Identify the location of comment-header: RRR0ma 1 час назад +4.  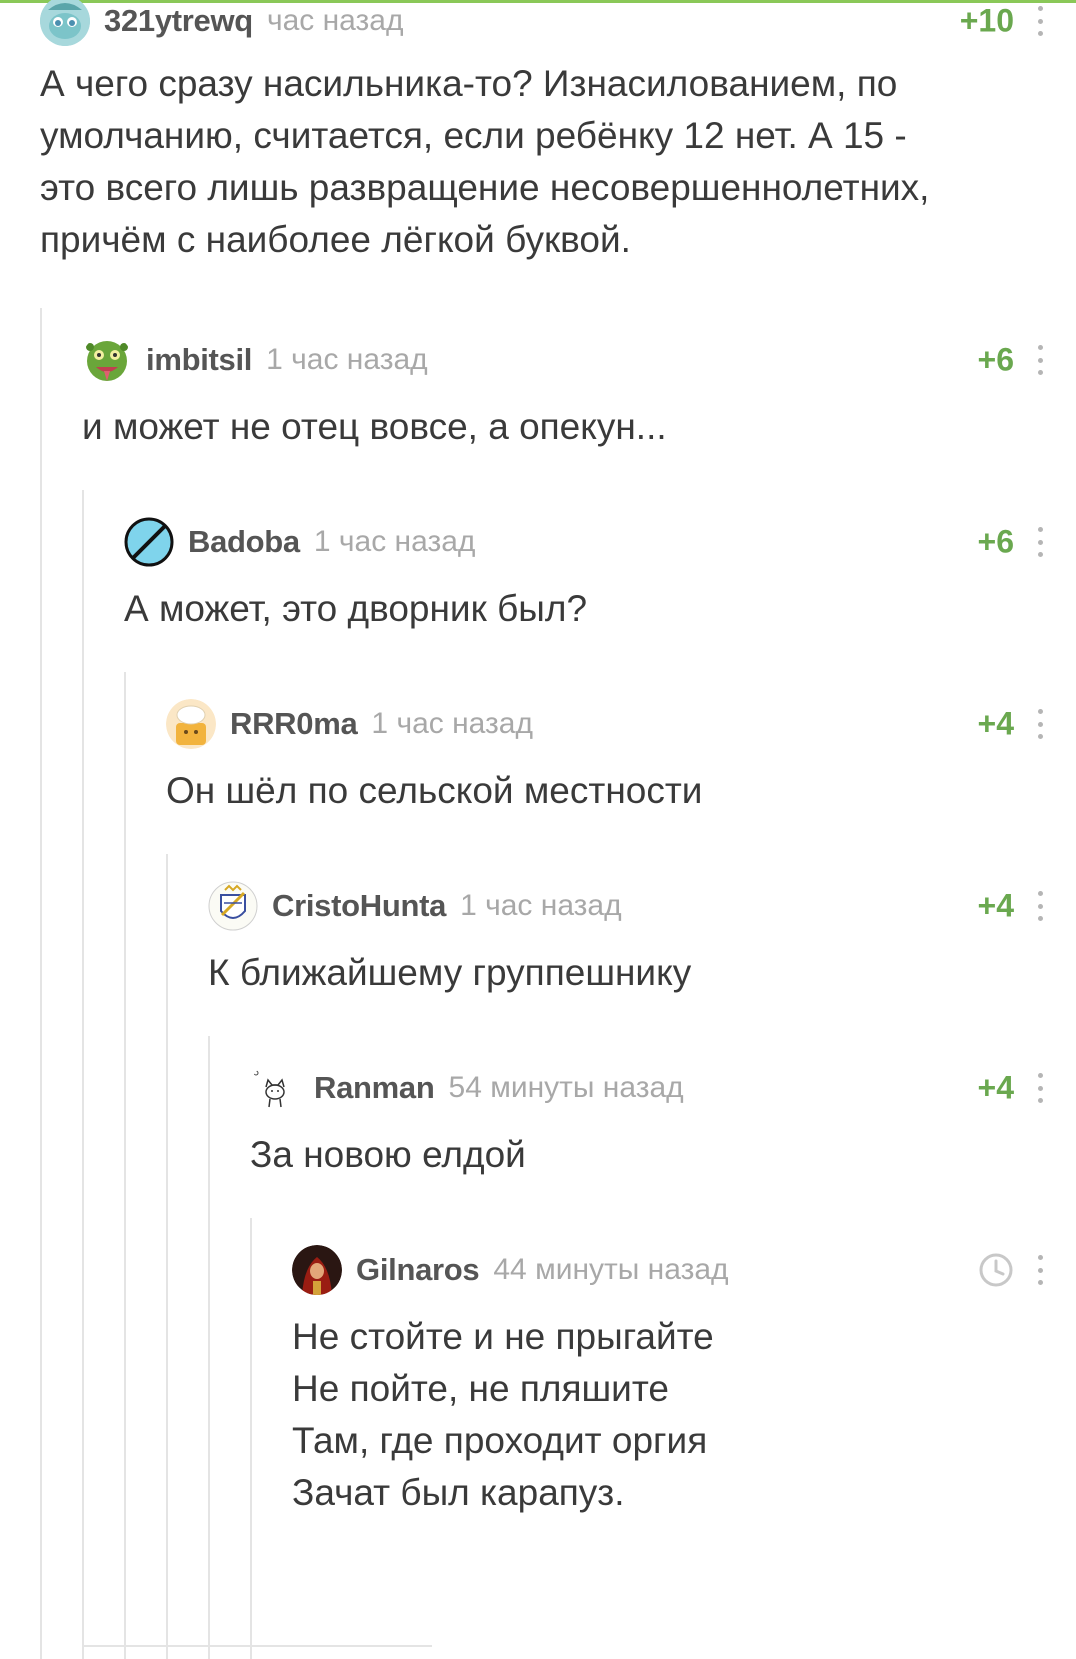
(604, 724).